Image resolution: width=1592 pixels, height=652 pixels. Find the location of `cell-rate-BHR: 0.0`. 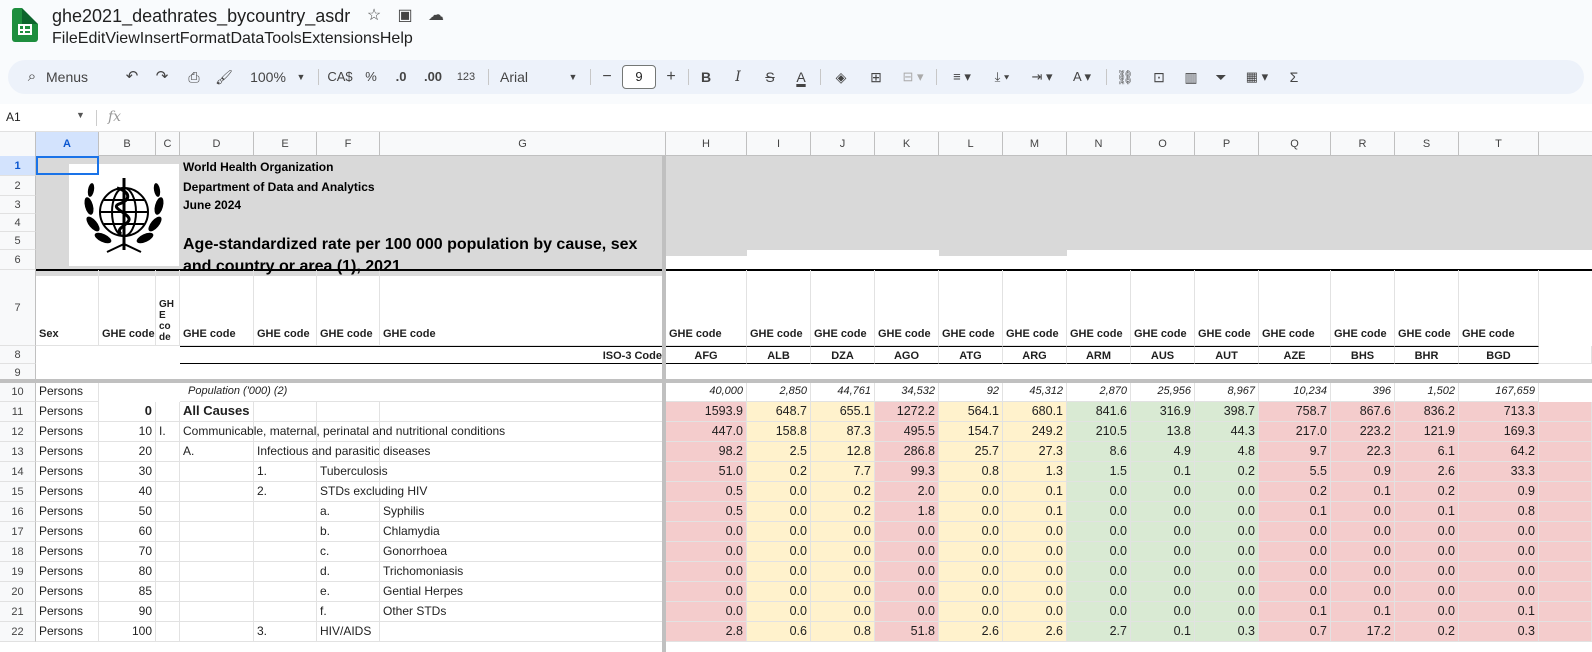

cell-rate-BHR: 0.0 is located at coordinates (1427, 552).